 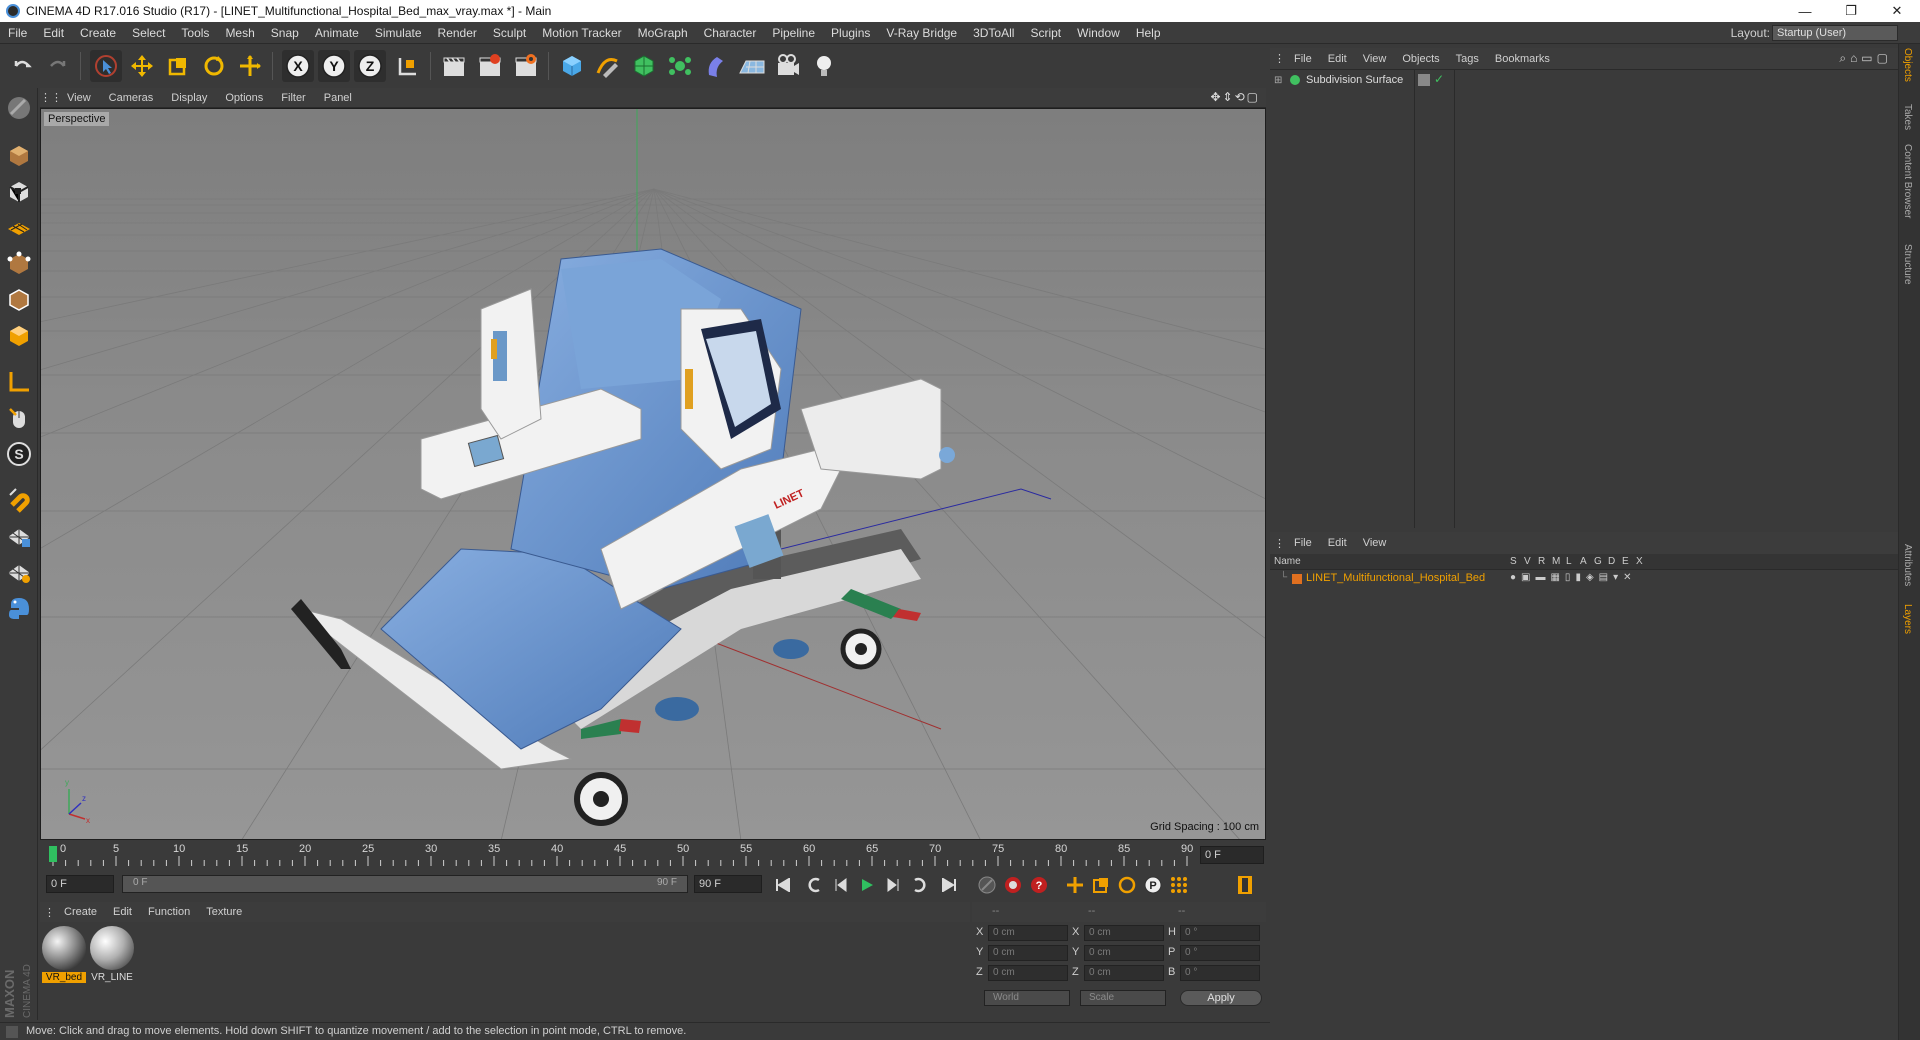 I want to click on viewport-menu-panel: Panel, so click(x=338, y=98).